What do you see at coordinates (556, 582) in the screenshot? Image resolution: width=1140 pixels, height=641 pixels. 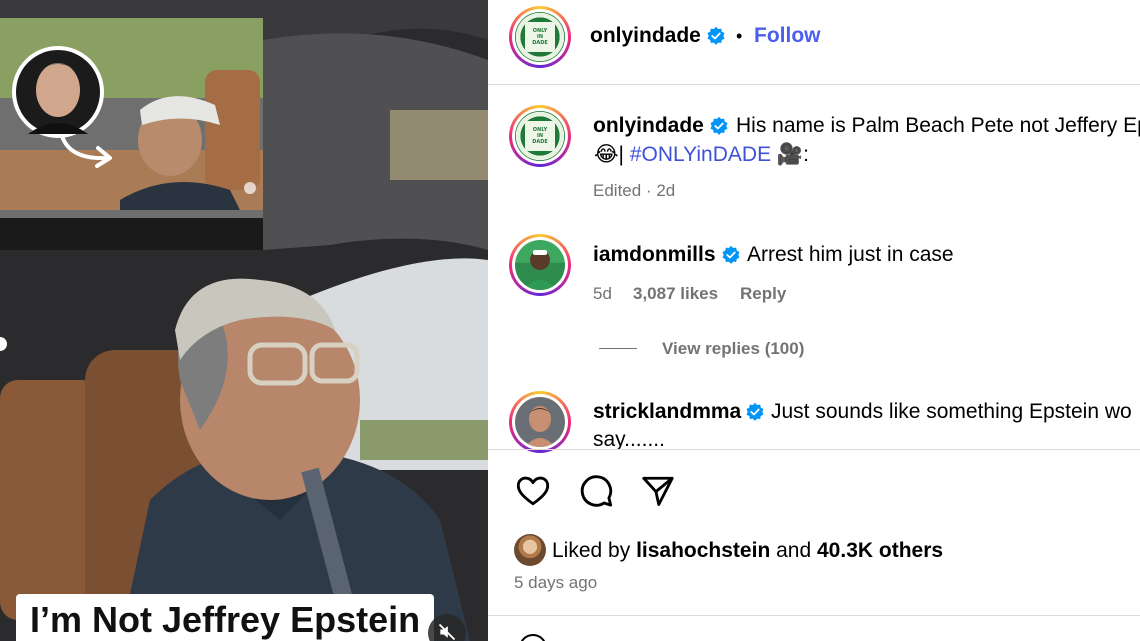 I see `post-date: 5 days ago` at bounding box center [556, 582].